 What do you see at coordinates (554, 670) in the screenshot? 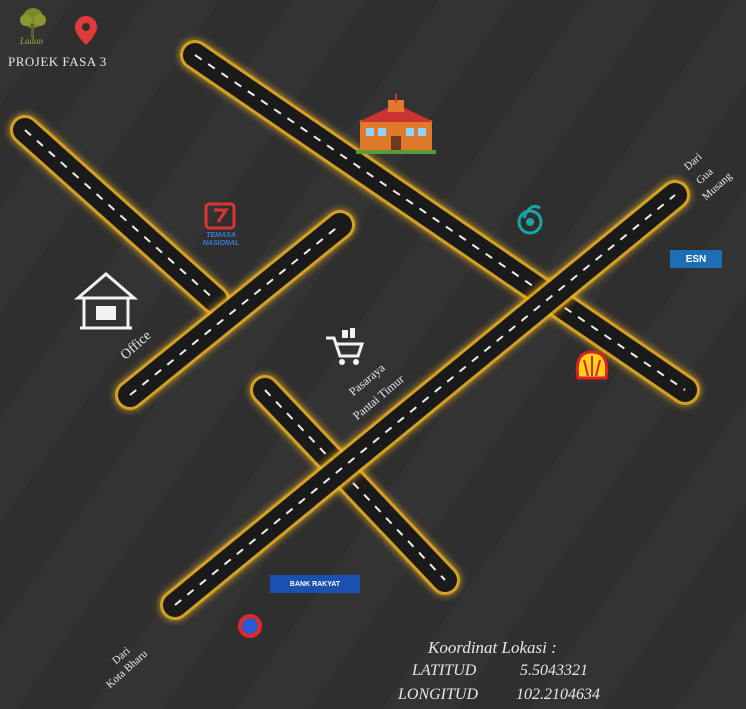
I see `latitude-value: 5.5043321` at bounding box center [554, 670].